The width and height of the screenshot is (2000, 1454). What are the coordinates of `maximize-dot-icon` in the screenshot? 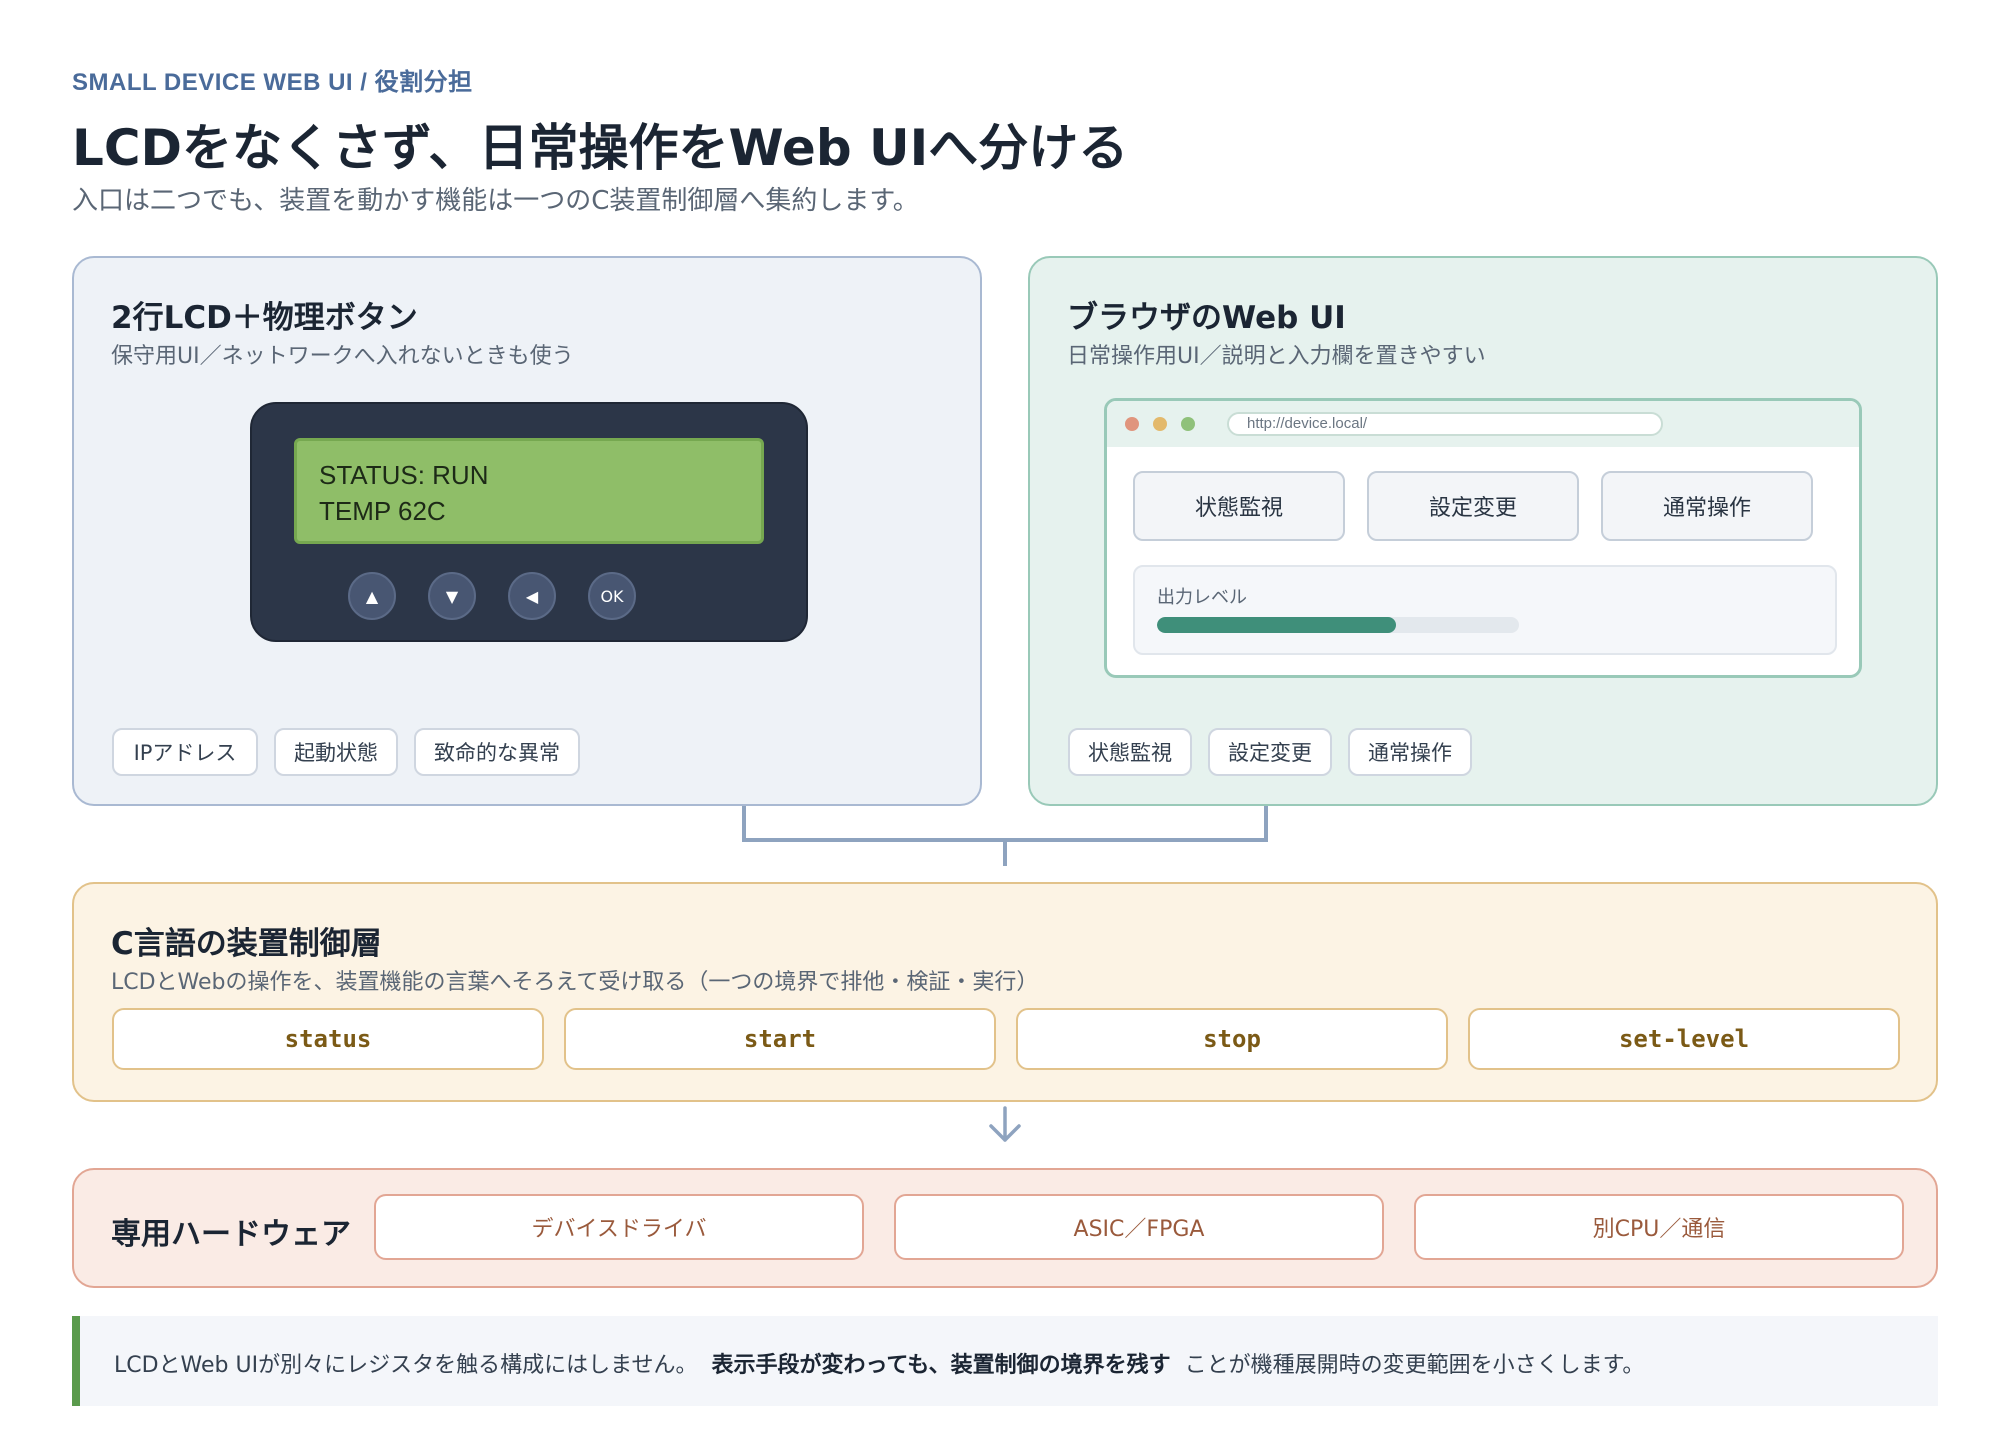 It's located at (1188, 424).